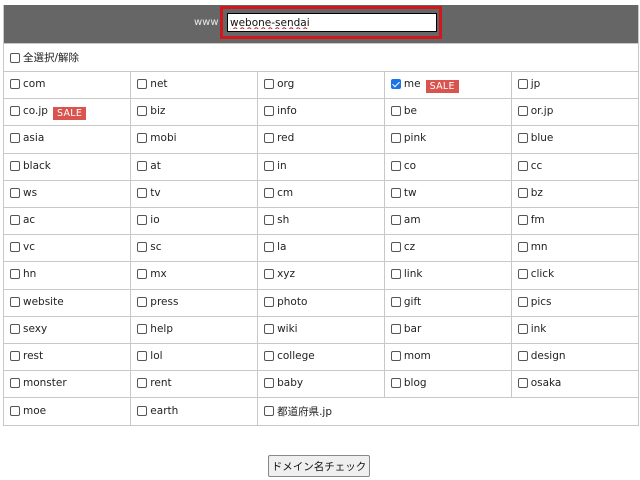 This screenshot has height=480, width=640. Describe the element at coordinates (194, 139) in the screenshot. I see `tld-cell: mobi` at that location.